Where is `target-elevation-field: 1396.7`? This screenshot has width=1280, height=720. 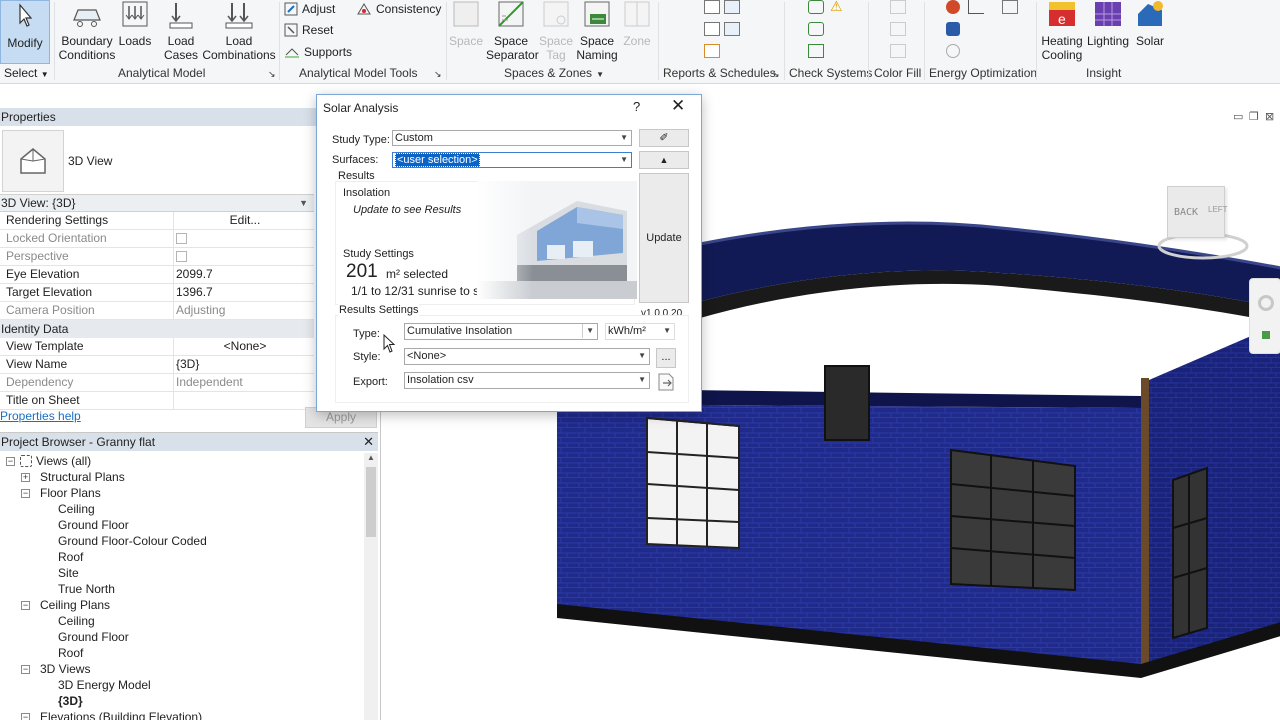
target-elevation-field: 1396.7 is located at coordinates (244, 292).